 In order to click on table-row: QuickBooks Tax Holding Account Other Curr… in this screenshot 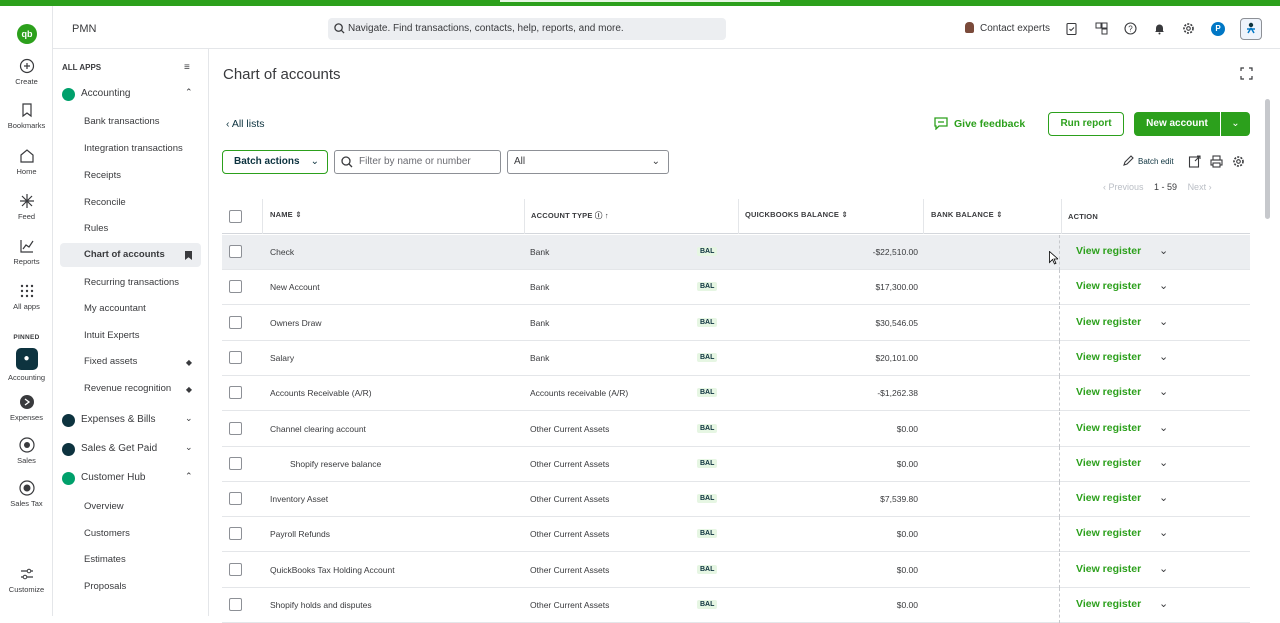, I will do `click(736, 570)`.